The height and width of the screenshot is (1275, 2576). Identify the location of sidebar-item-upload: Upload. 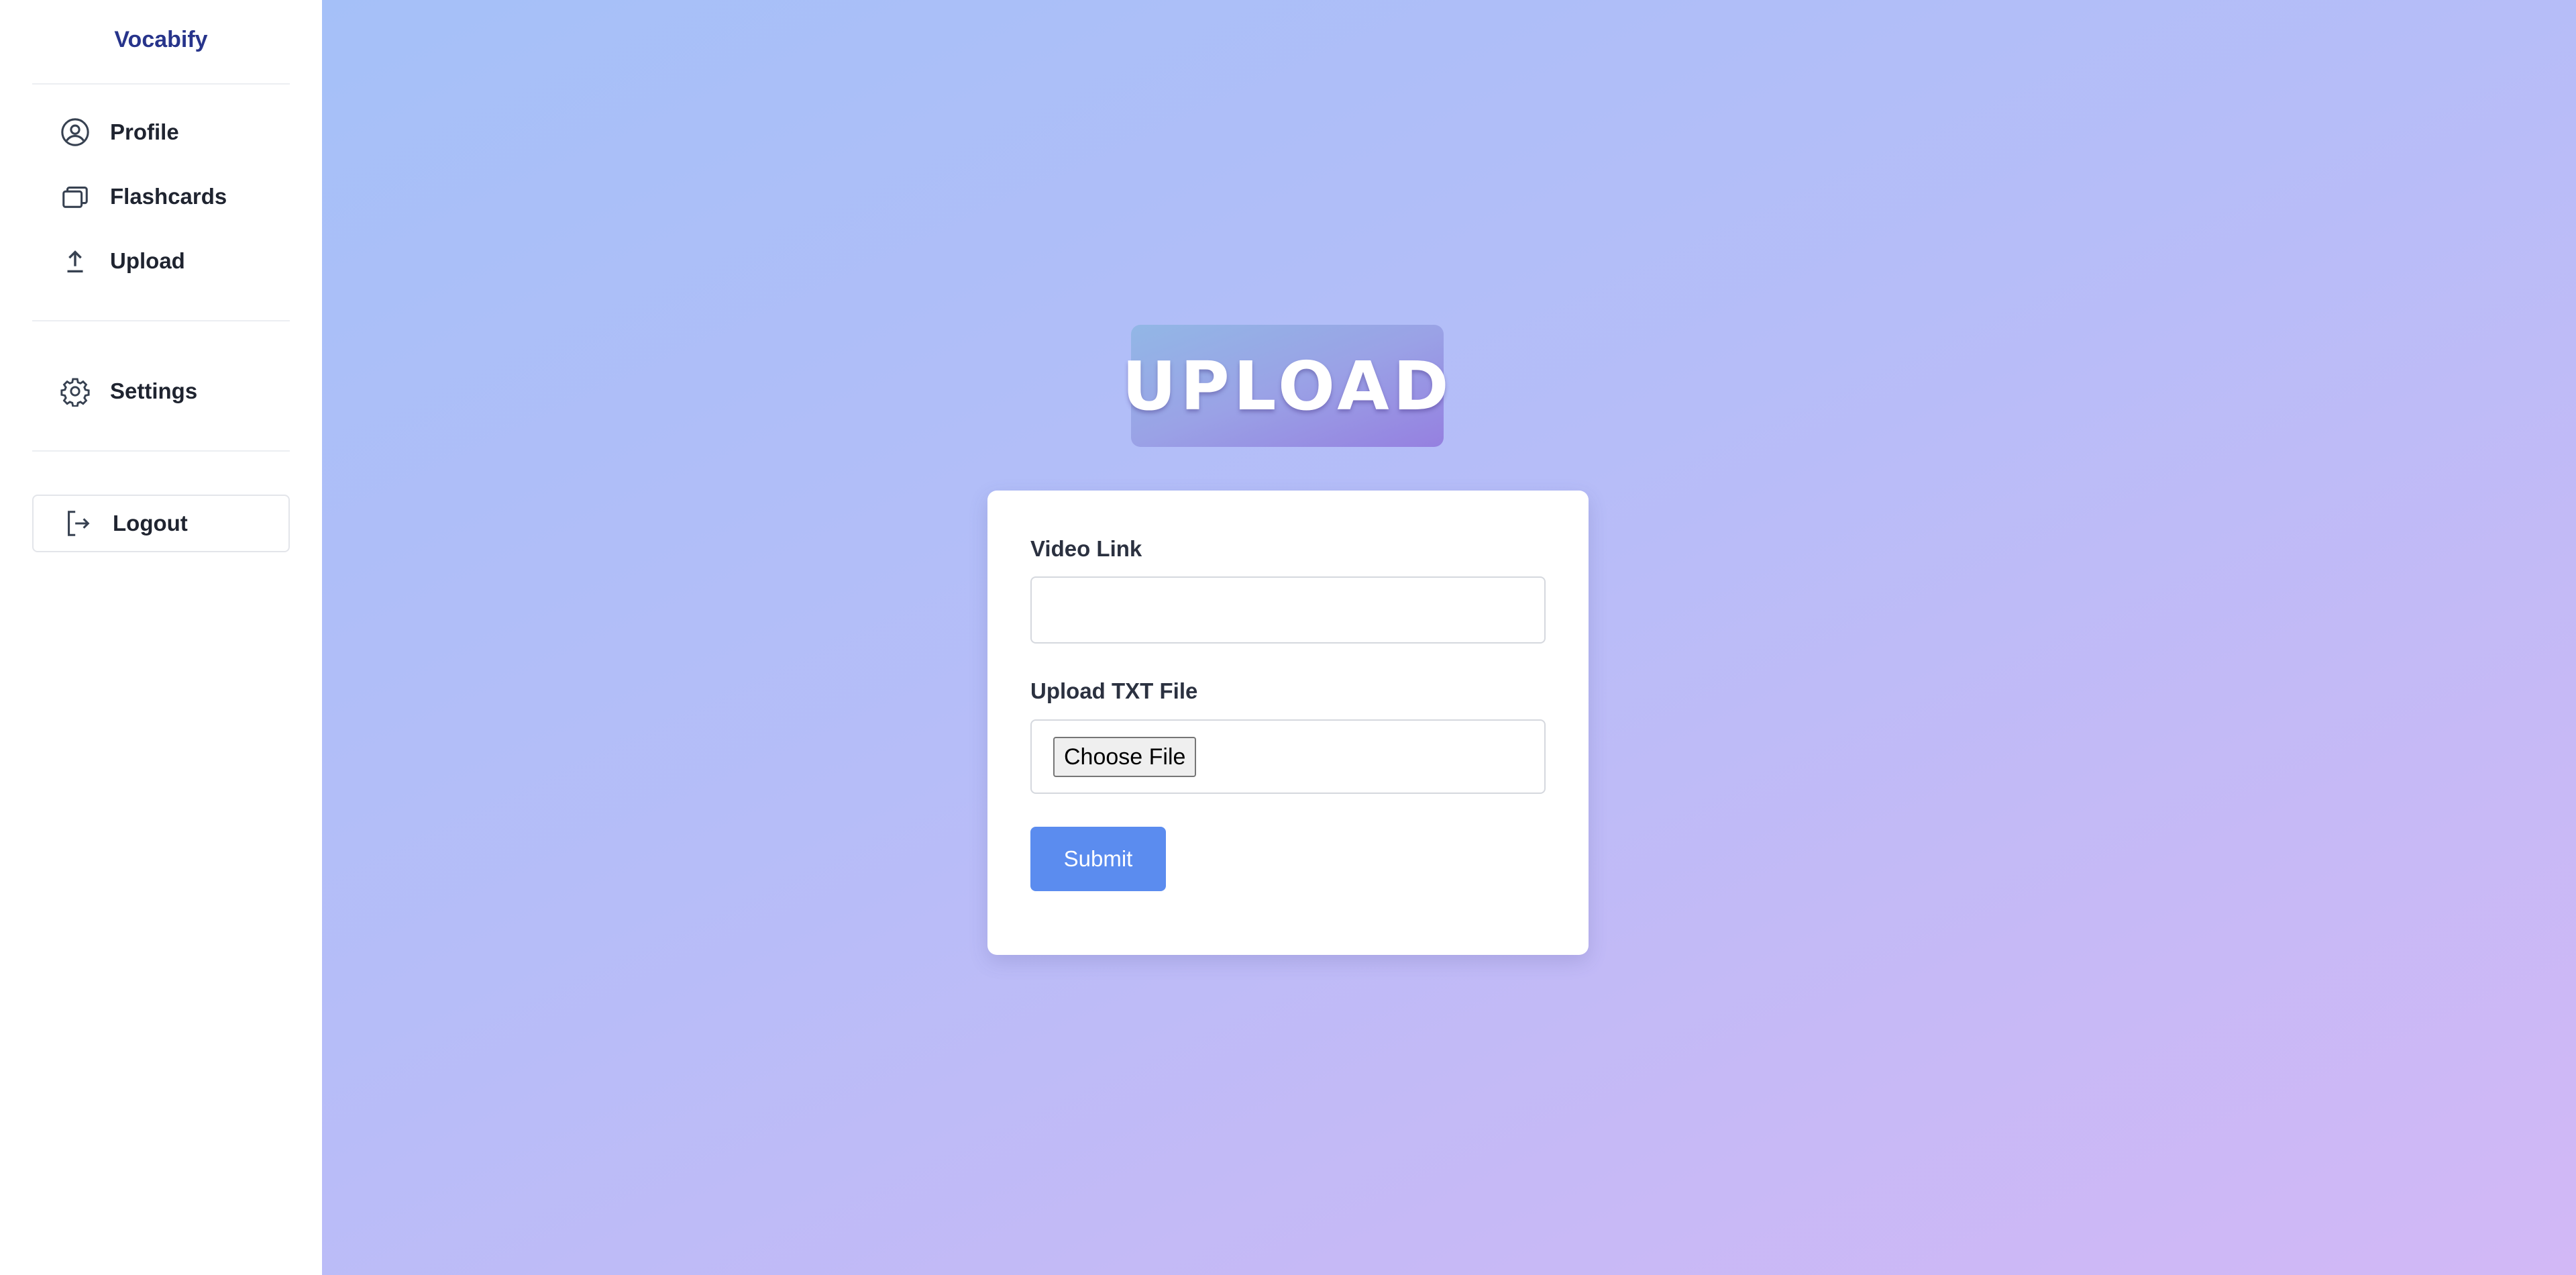
(161, 261).